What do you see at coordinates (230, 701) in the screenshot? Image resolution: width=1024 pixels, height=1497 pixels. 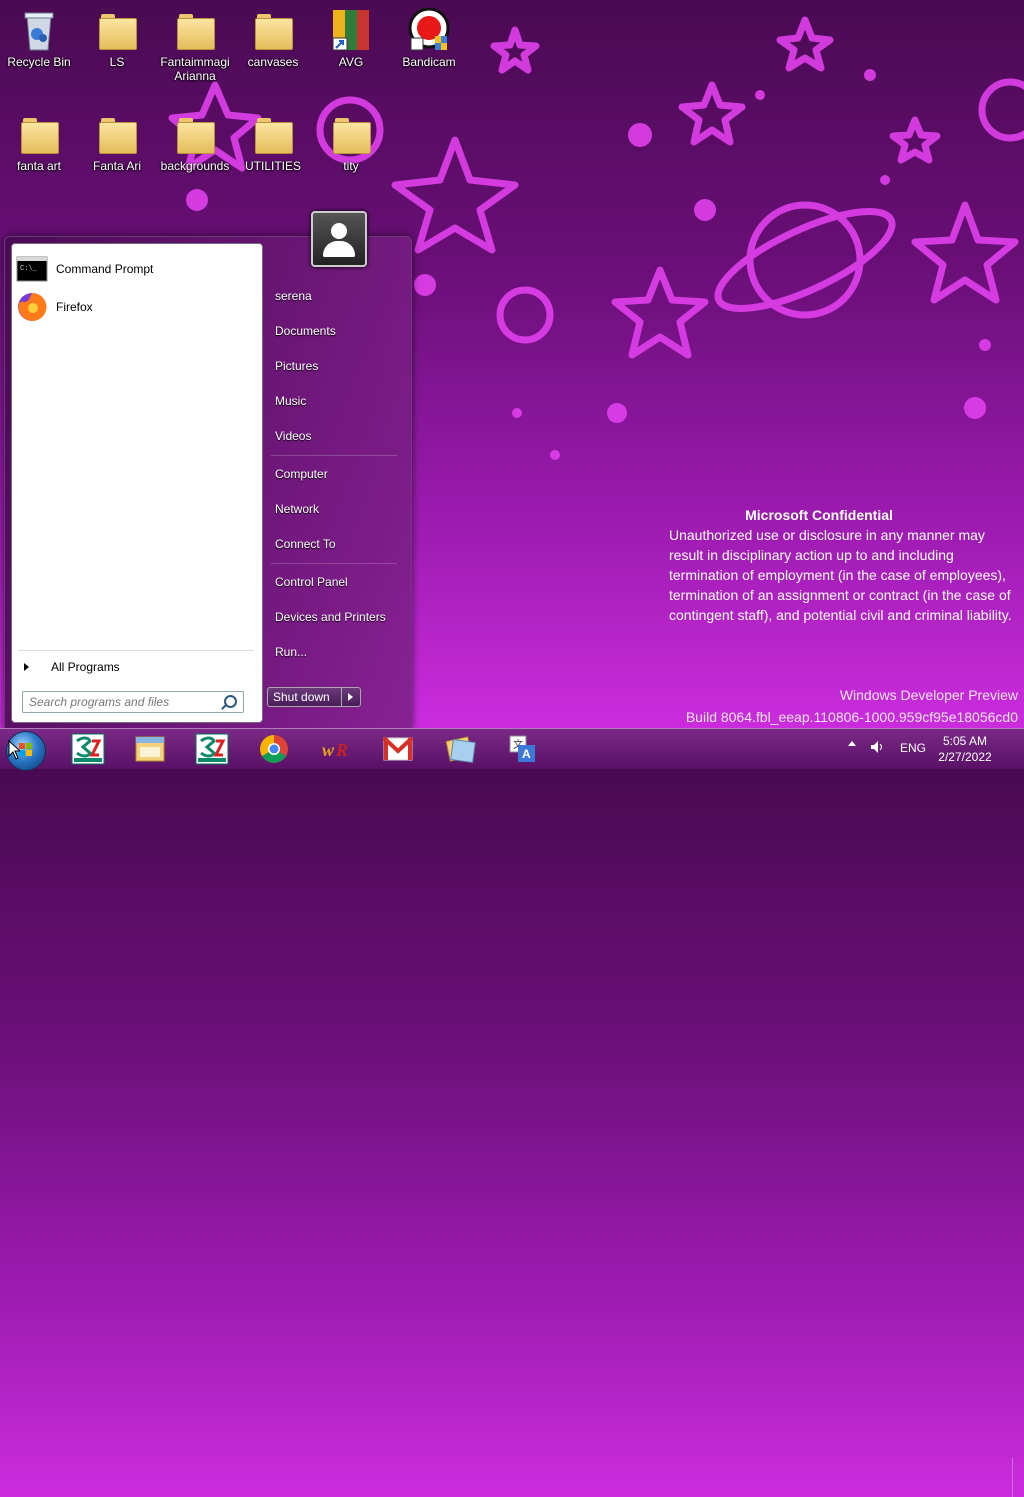 I see `search-icon` at bounding box center [230, 701].